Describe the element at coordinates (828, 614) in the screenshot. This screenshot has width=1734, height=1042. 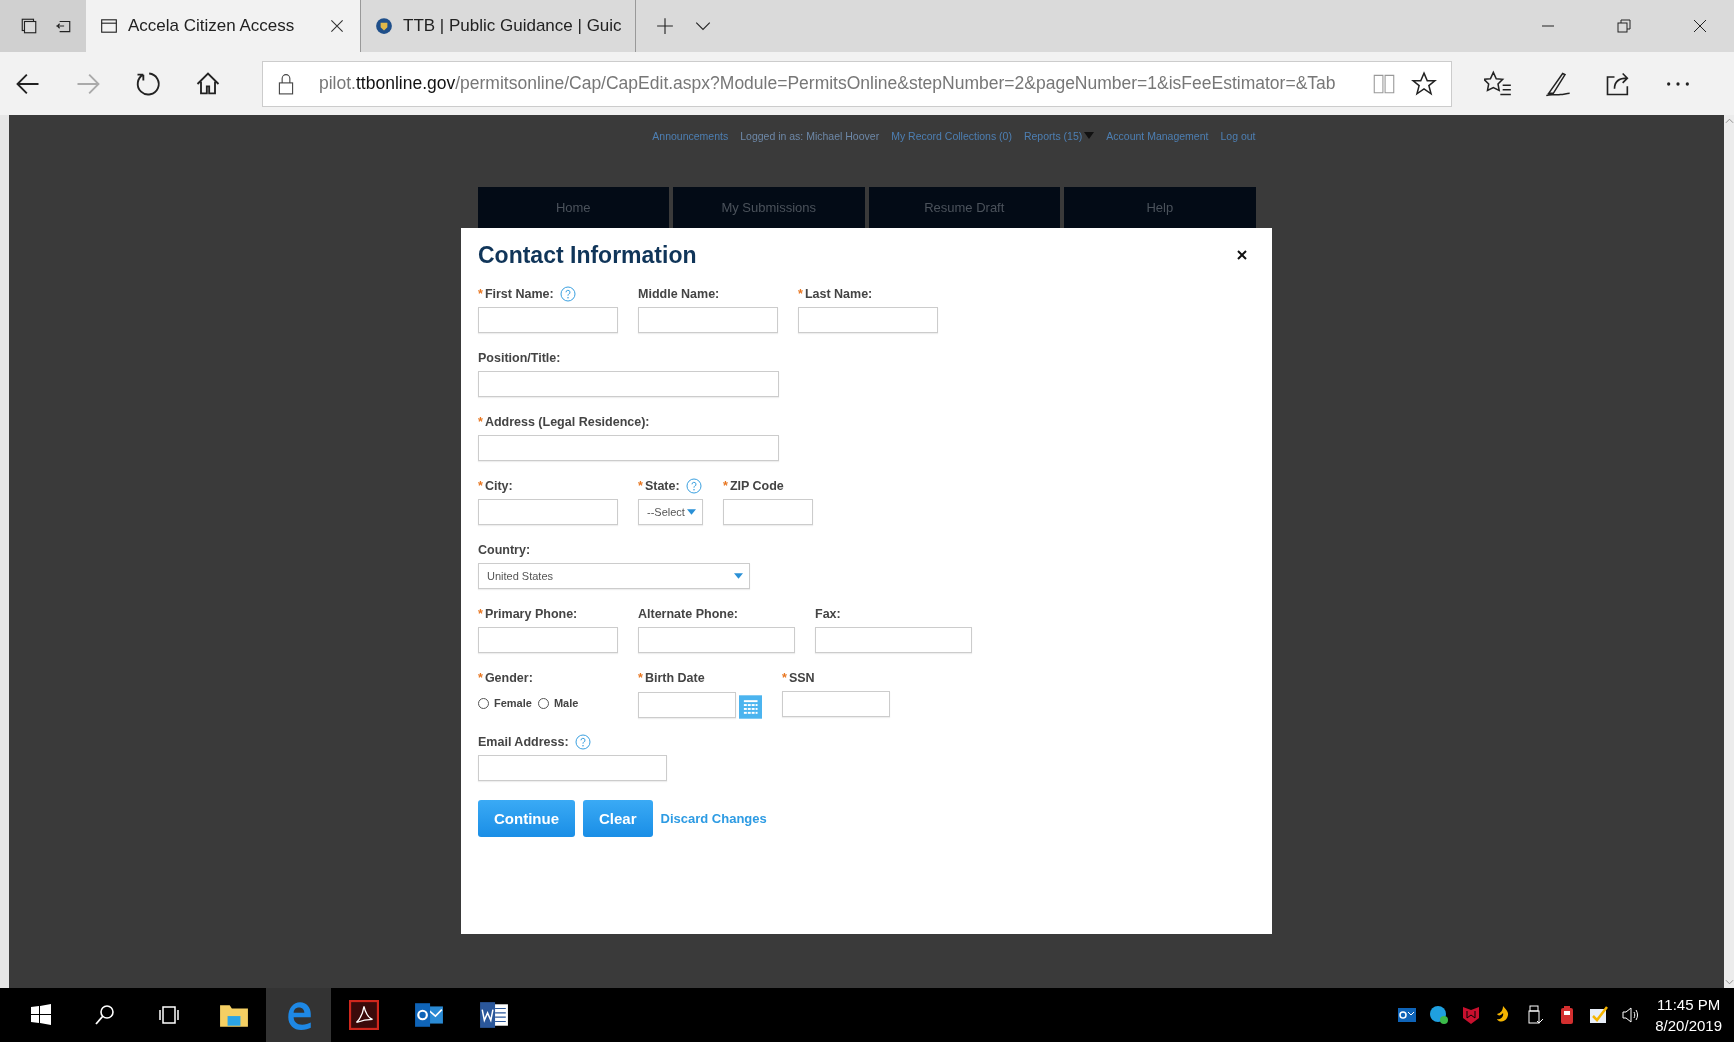
I see `field-label: Fax:` at that location.